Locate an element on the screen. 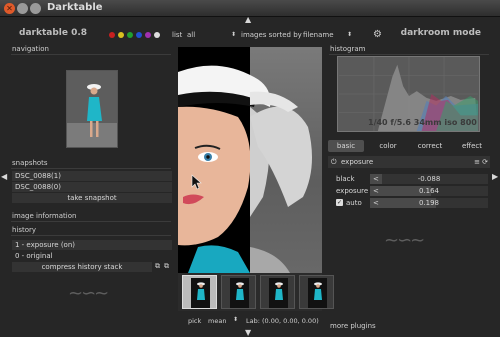  color-label-filters is located at coordinates (136, 36).